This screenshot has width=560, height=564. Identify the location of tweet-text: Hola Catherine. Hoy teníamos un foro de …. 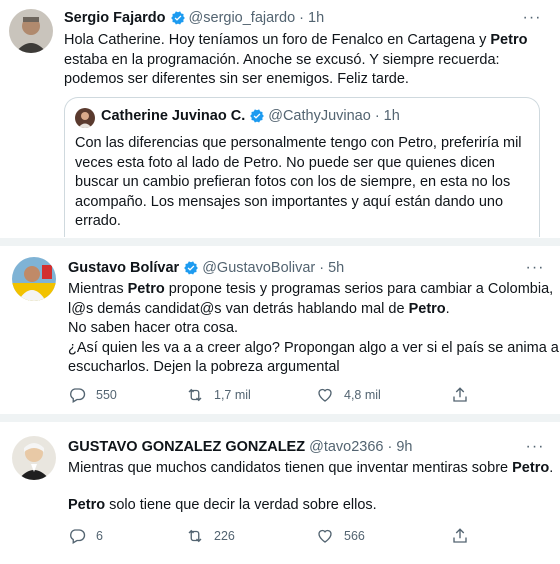
(295, 60).